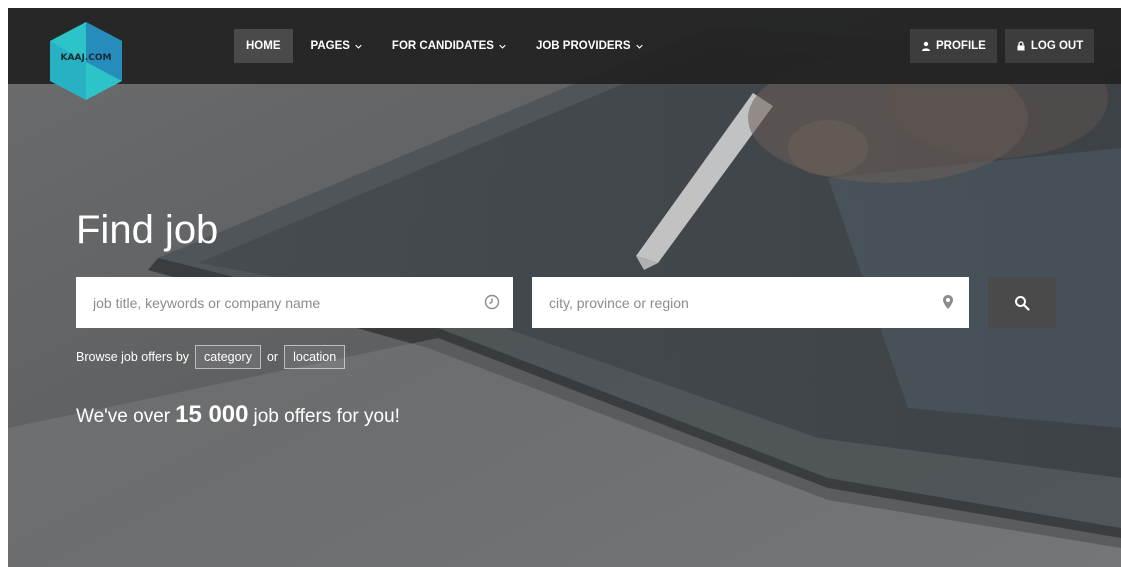 This screenshot has height=567, width=1121. I want to click on nav-item-label: HOME, so click(263, 46).